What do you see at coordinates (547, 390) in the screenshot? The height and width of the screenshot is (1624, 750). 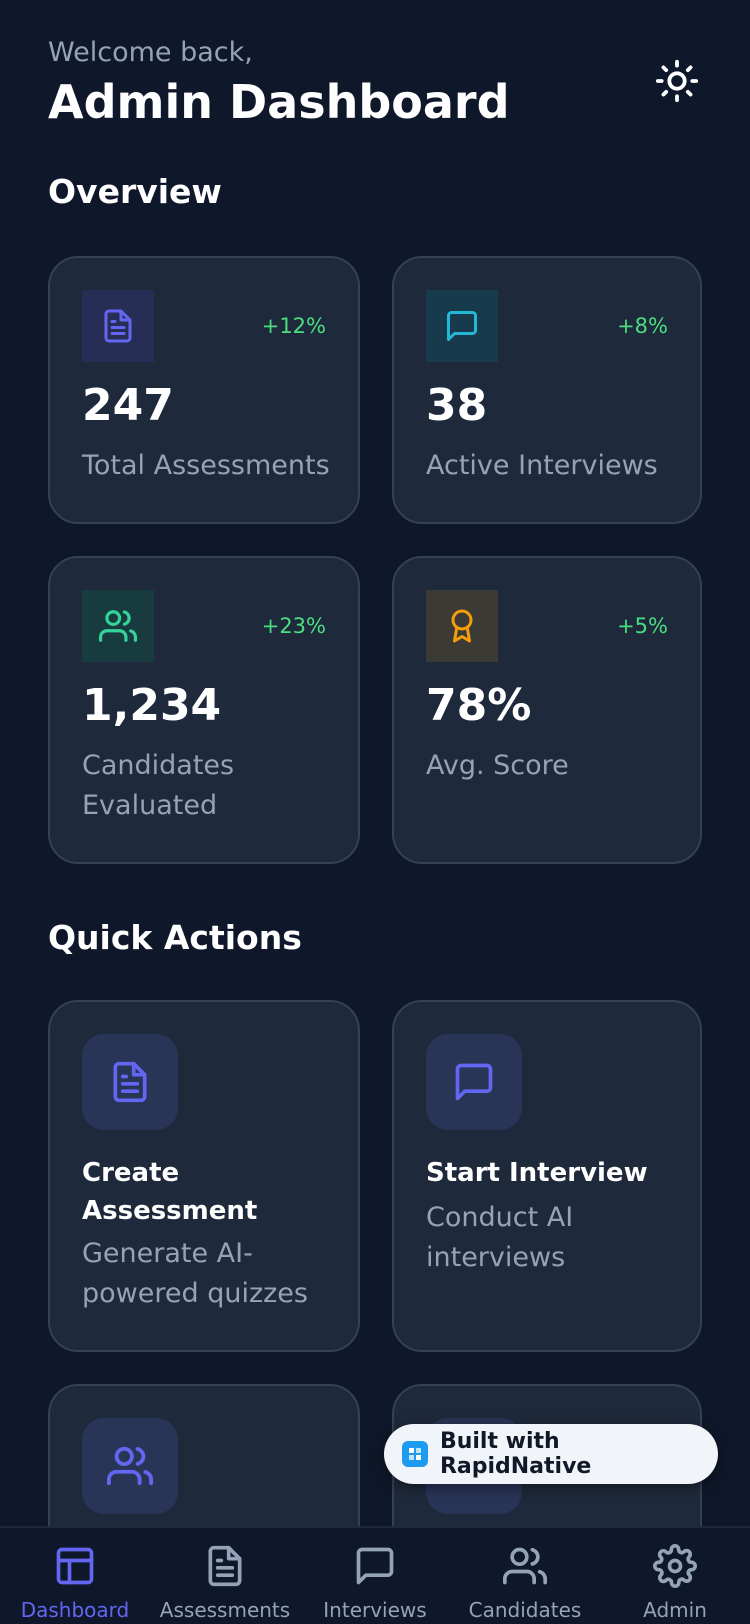 I see `stat-card-interviews: +8% 38 Active Interviews` at bounding box center [547, 390].